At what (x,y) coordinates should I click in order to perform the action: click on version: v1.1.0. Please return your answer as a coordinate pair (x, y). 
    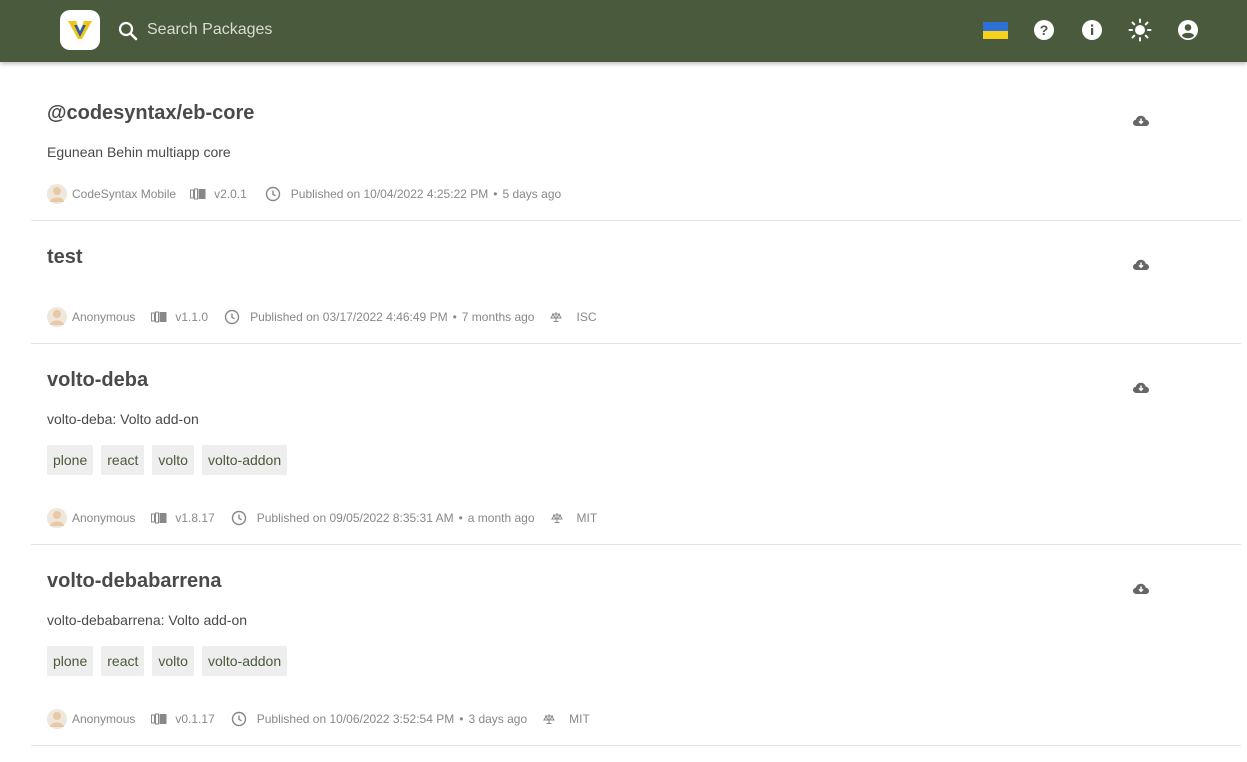
    Looking at the image, I should click on (192, 317).